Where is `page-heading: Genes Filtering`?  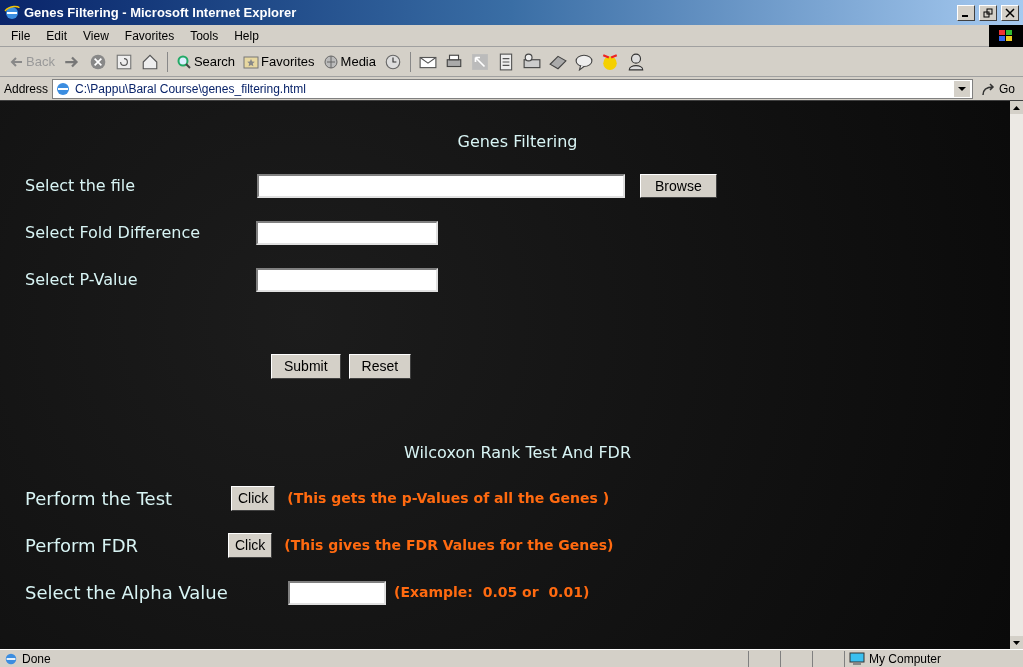
page-heading: Genes Filtering is located at coordinates (517, 142).